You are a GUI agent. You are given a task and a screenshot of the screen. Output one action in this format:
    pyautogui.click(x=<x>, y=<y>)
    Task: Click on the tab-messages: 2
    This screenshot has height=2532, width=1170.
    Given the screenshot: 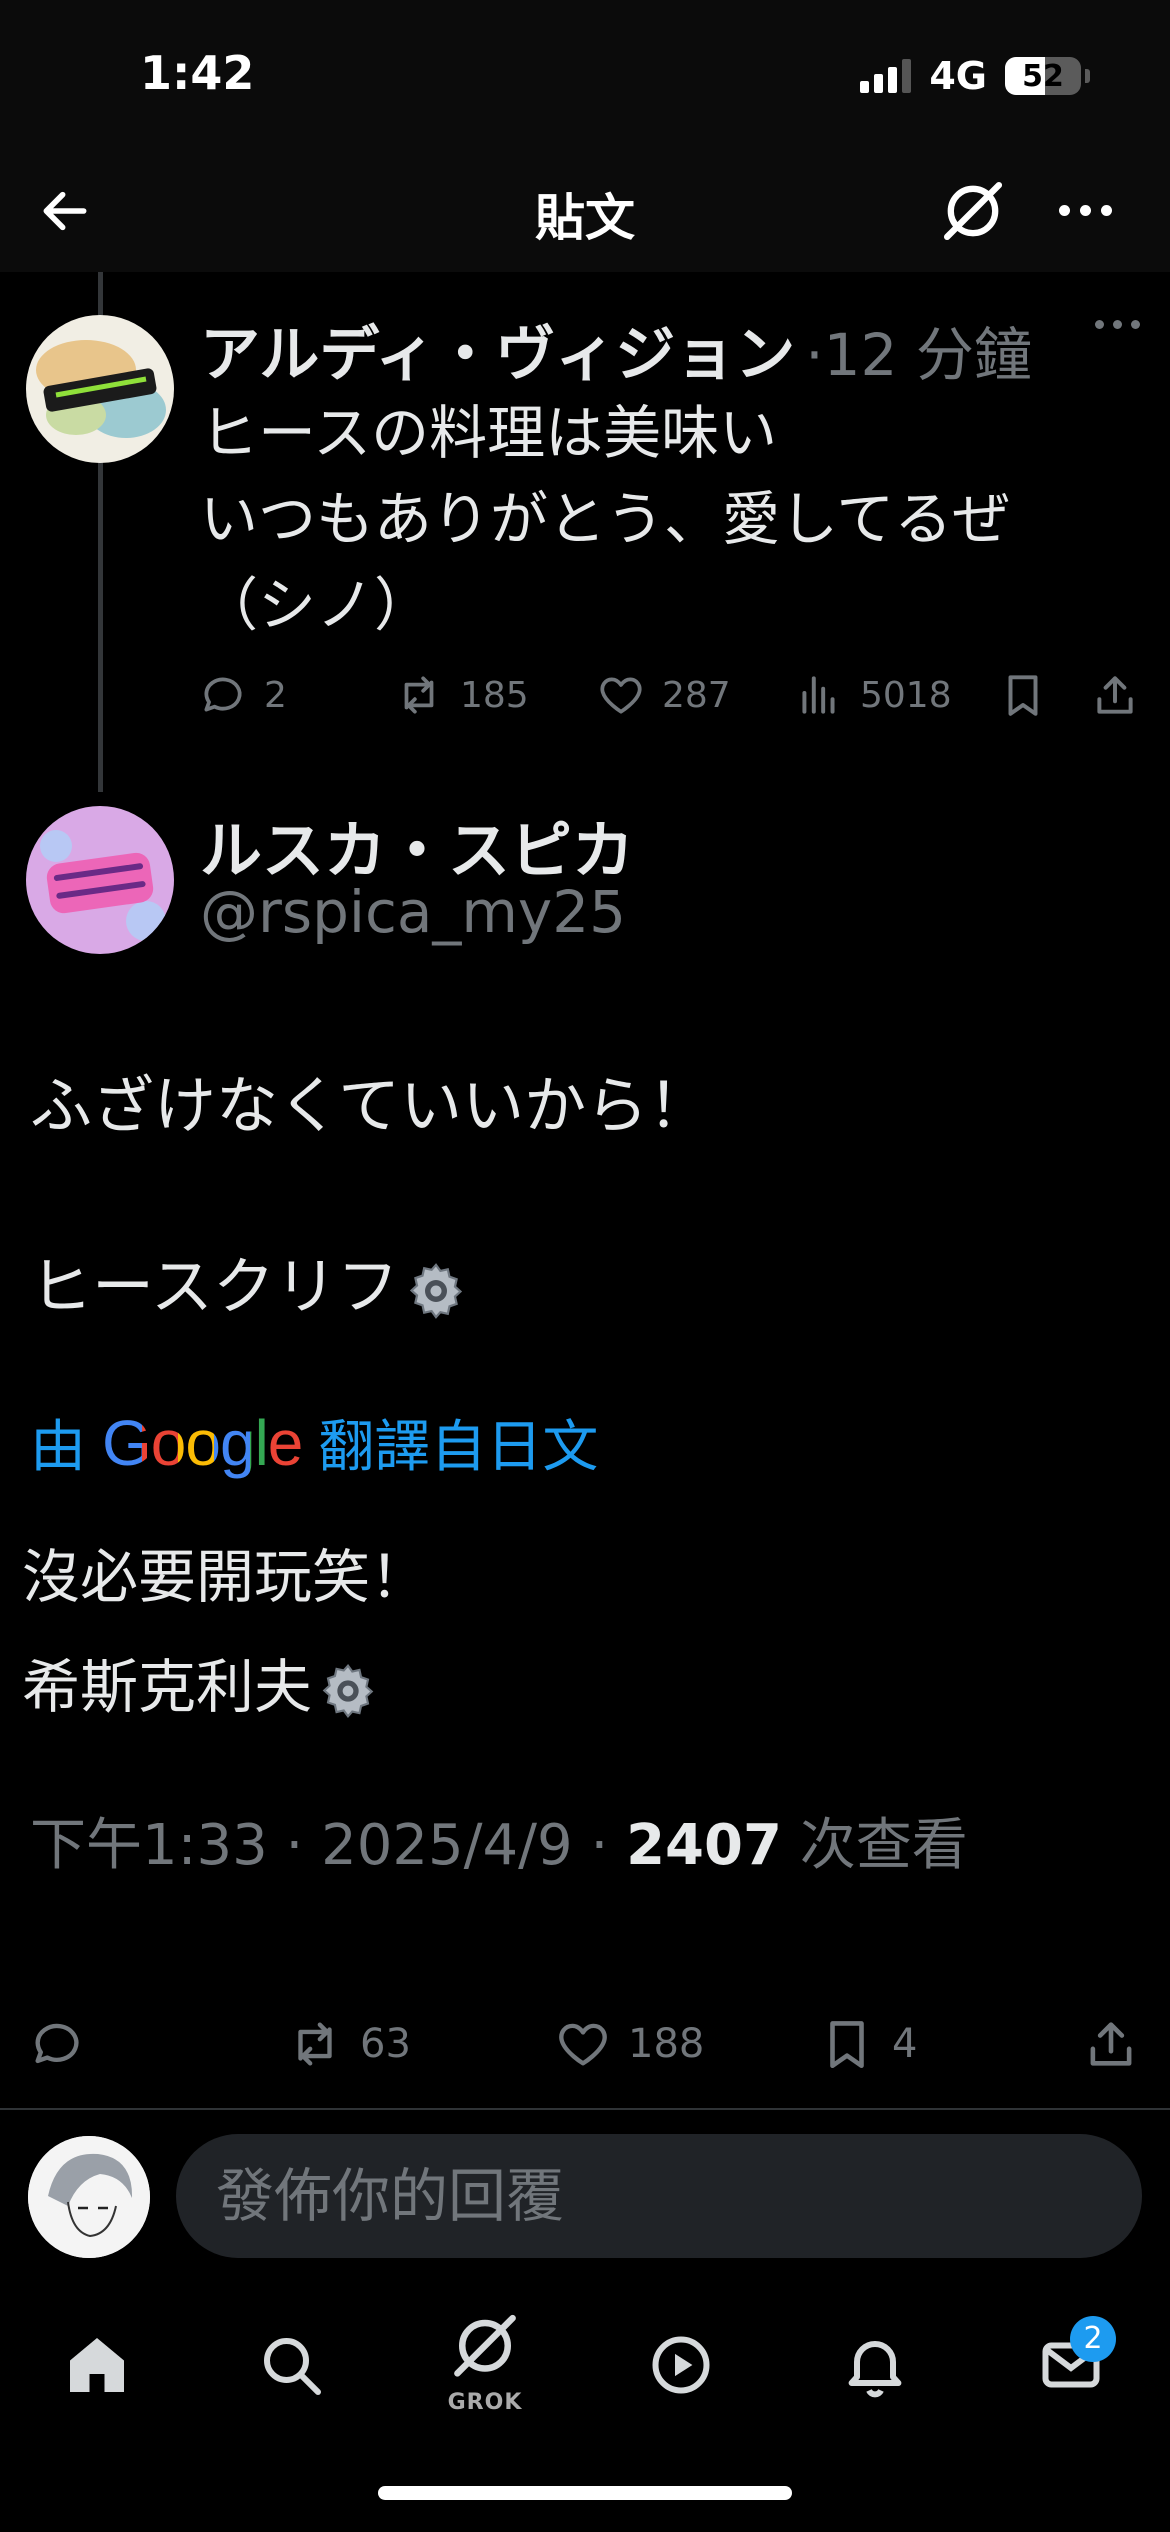 What is the action you would take?
    pyautogui.click(x=1071, y=2365)
    